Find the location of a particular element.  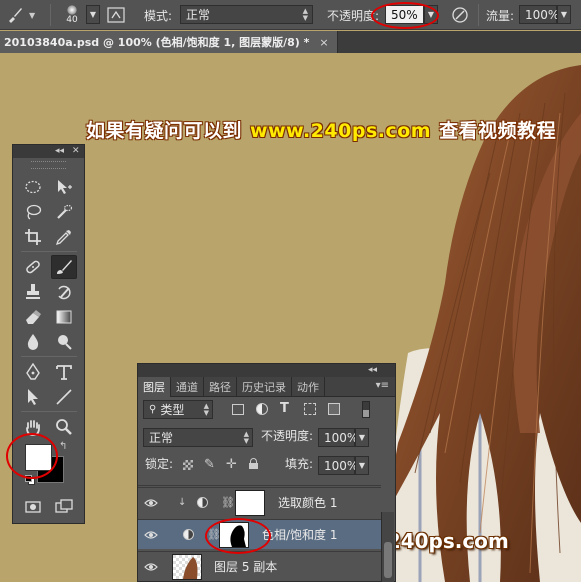

quick-select-icon is located at coordinates (64, 212).